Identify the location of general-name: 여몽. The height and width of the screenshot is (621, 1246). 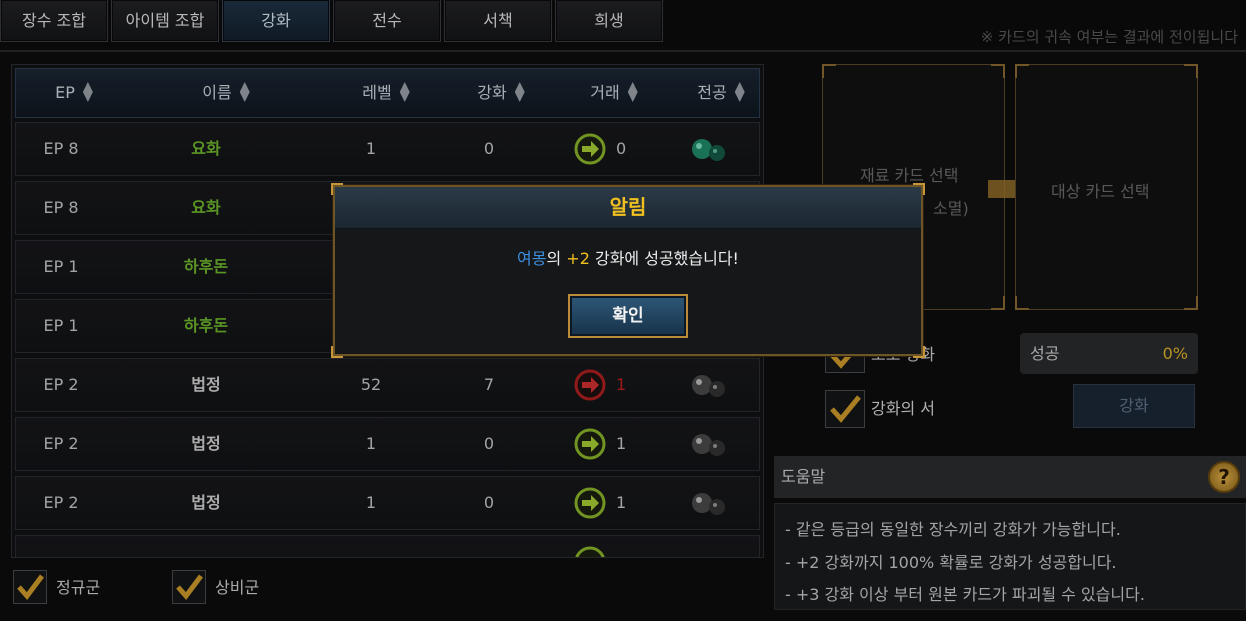
(532, 258).